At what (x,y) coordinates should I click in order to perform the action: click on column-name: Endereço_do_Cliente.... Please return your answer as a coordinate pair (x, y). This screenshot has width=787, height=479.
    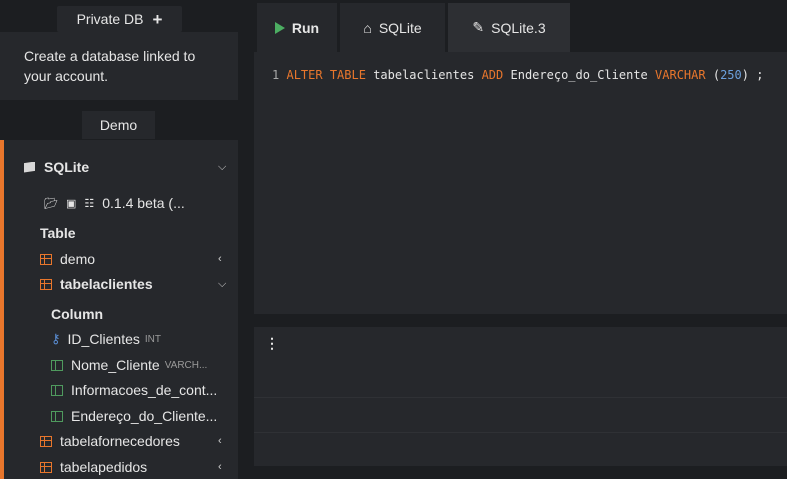
    Looking at the image, I should click on (144, 416).